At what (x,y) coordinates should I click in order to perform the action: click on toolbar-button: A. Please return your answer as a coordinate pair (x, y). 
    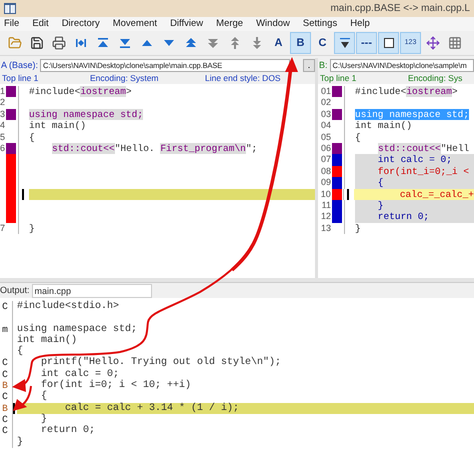
    Looking at the image, I should click on (278, 43).